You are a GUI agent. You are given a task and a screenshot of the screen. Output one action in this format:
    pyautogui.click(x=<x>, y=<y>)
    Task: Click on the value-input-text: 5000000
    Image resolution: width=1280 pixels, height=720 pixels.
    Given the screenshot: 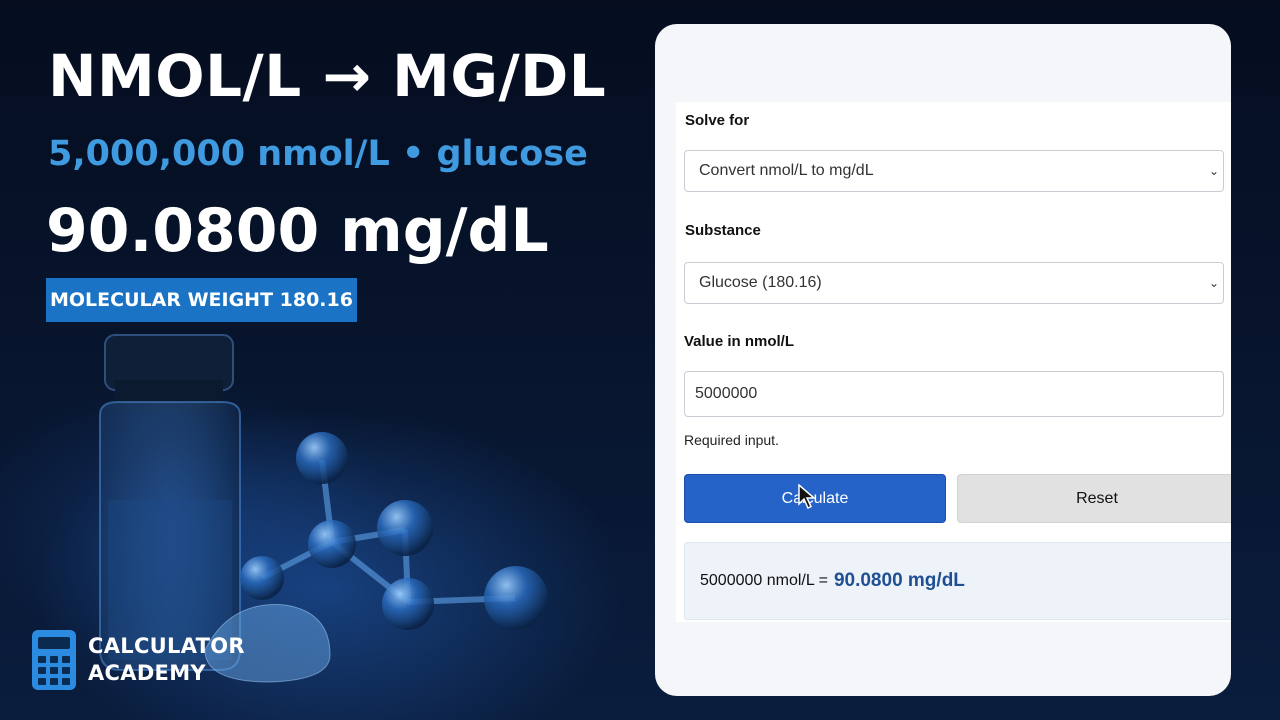 What is the action you would take?
    pyautogui.click(x=726, y=393)
    